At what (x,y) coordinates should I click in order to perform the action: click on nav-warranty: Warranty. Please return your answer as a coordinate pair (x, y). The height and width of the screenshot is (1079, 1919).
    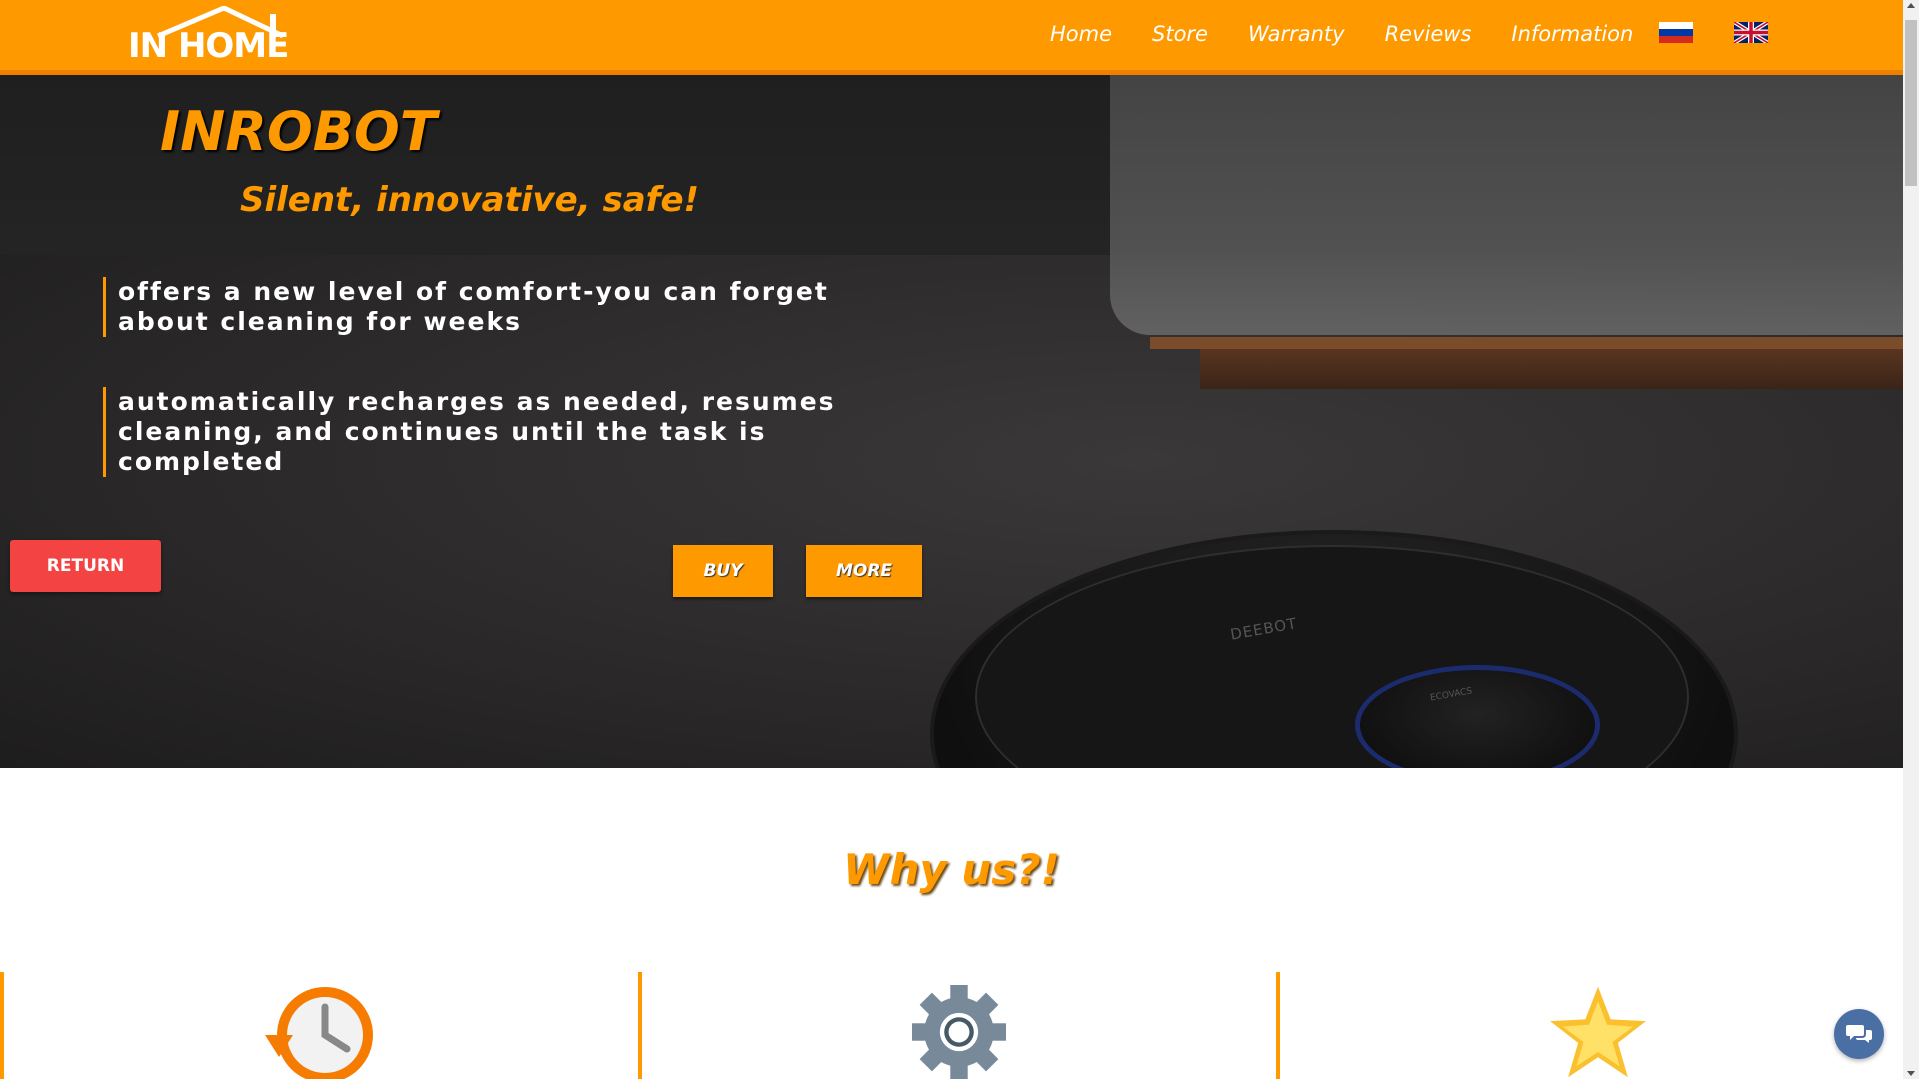
    Looking at the image, I should click on (1296, 34).